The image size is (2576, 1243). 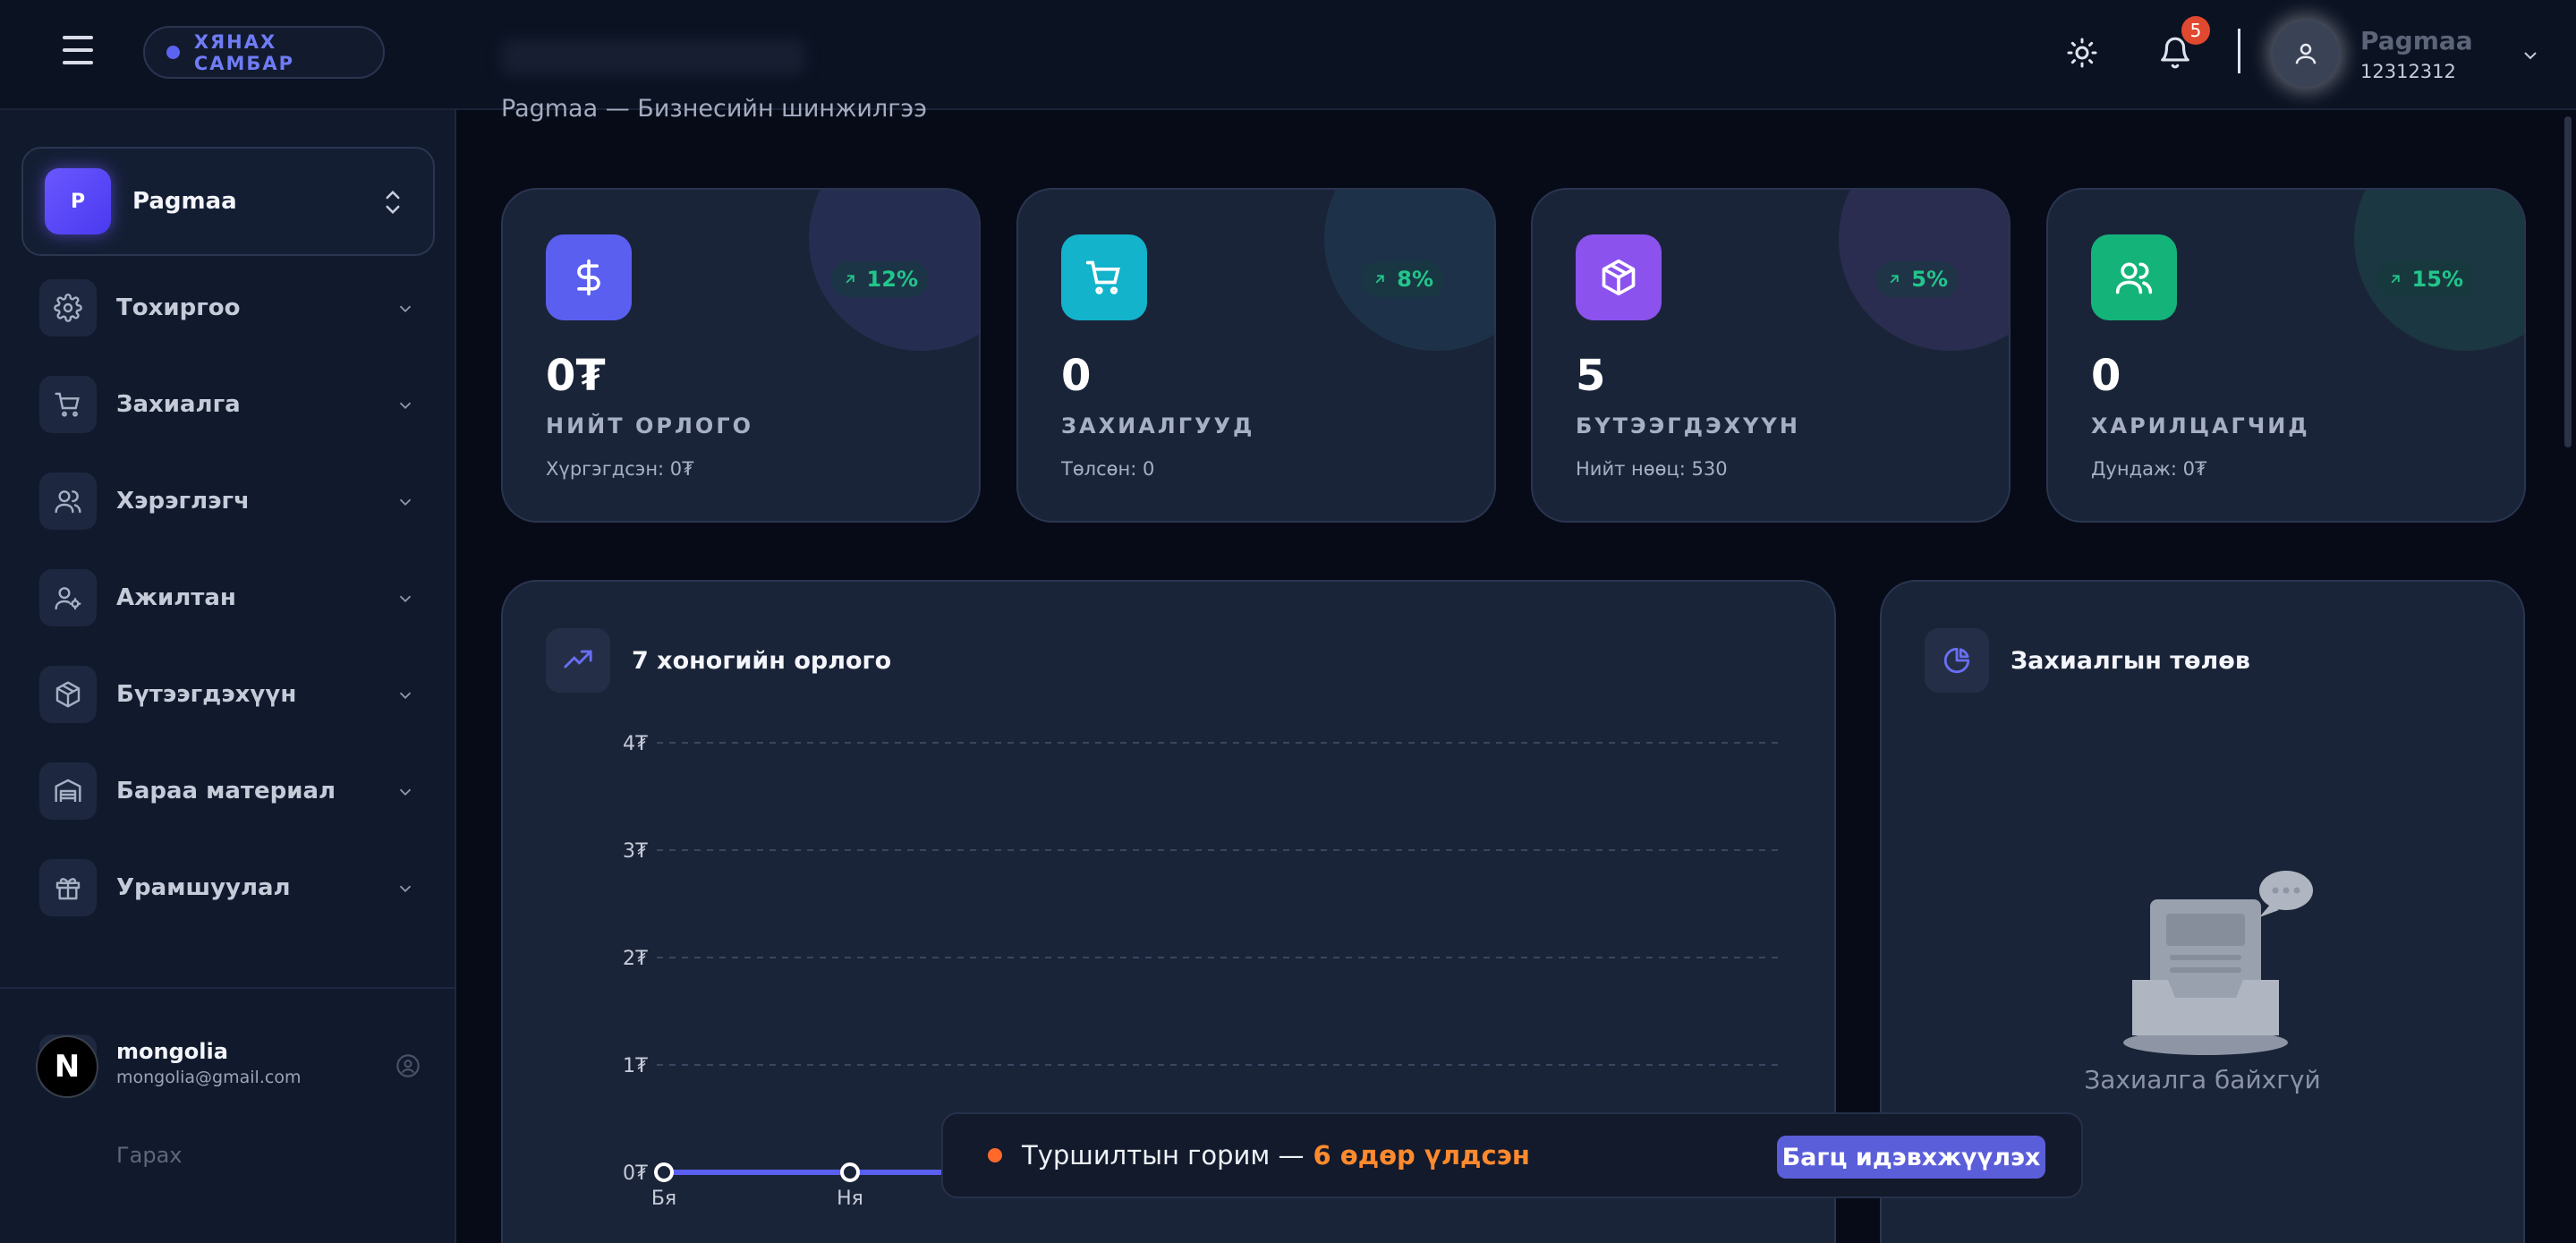 I want to click on trend-badge: 8%, so click(x=1402, y=279).